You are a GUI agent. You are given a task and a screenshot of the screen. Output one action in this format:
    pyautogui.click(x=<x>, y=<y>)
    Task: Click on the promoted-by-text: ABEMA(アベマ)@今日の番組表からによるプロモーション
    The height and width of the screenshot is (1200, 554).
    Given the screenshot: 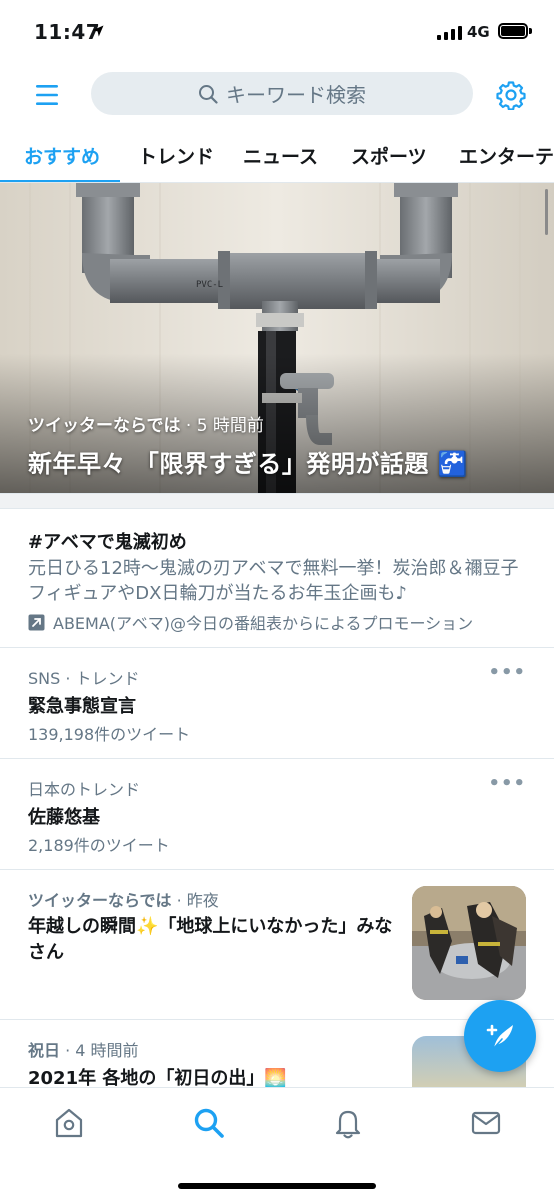 What is the action you would take?
    pyautogui.click(x=263, y=623)
    